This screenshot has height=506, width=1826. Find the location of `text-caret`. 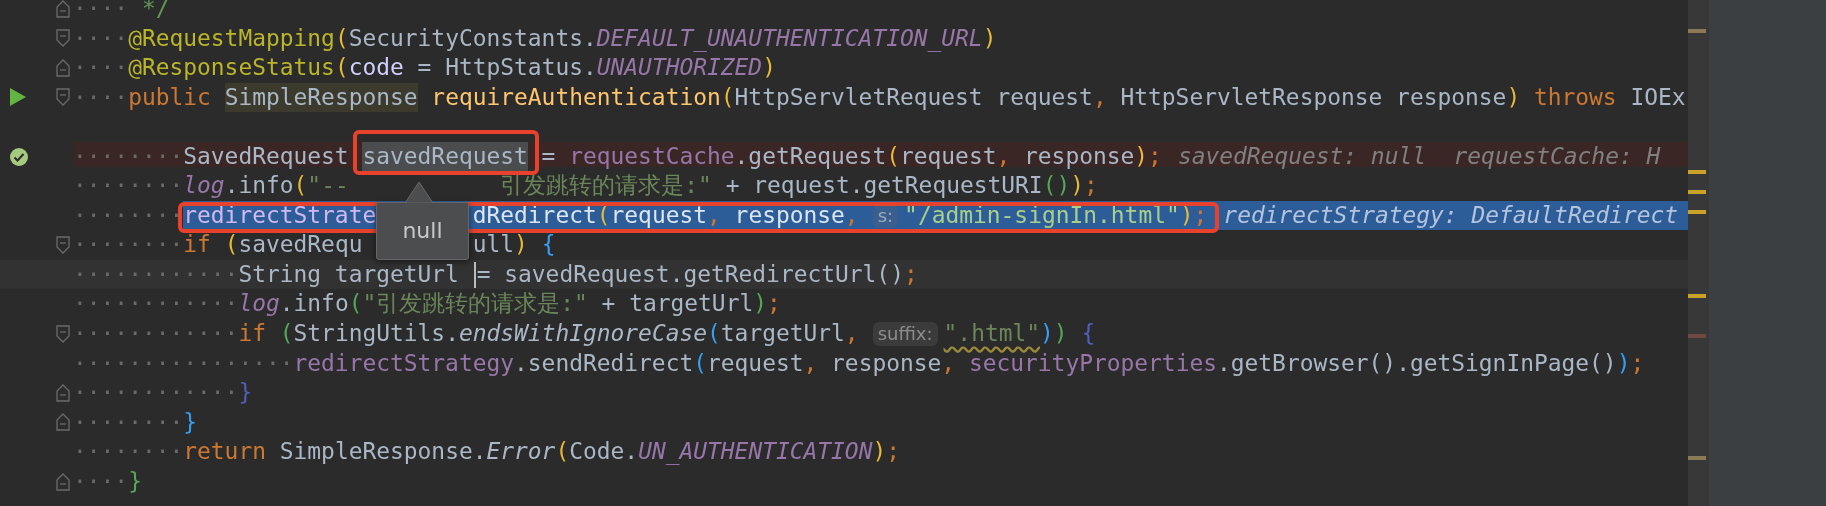

text-caret is located at coordinates (474, 274).